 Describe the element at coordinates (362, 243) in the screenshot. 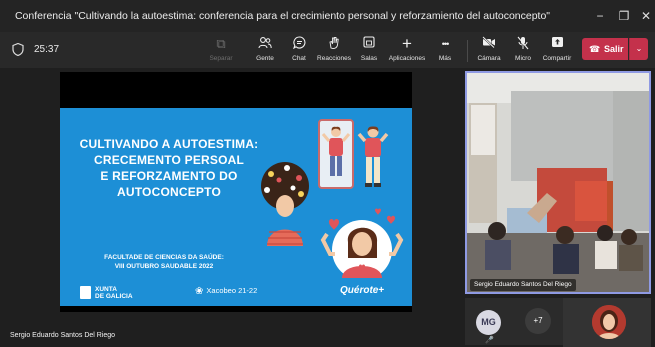

I see `hearts-illustration` at that location.